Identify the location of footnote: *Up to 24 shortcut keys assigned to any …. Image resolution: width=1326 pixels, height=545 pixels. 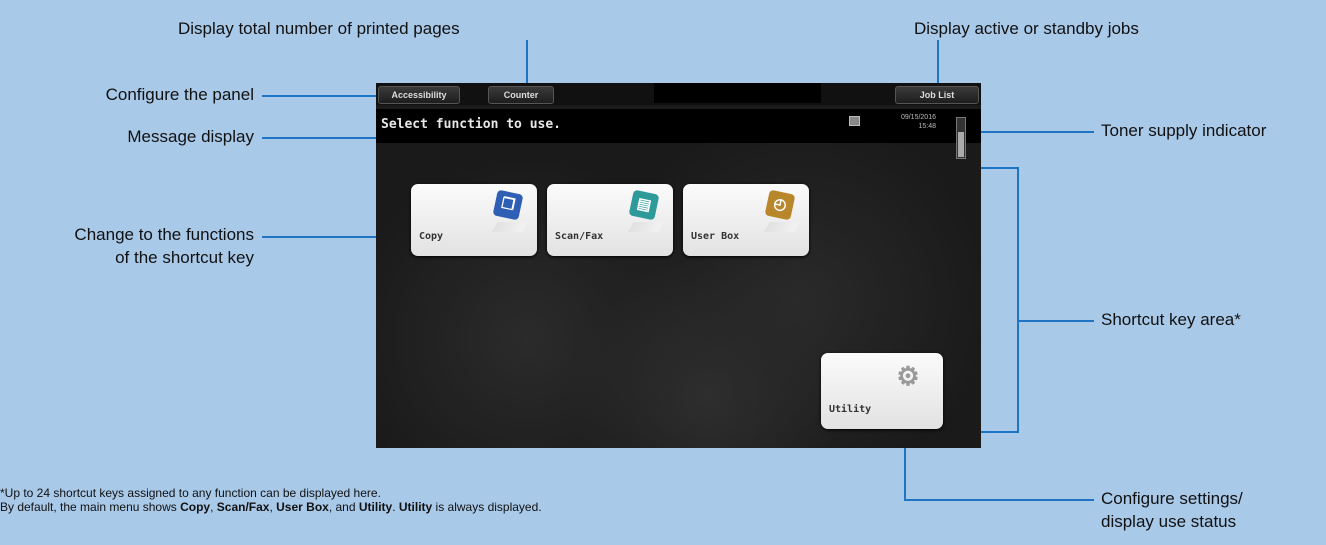
(271, 500).